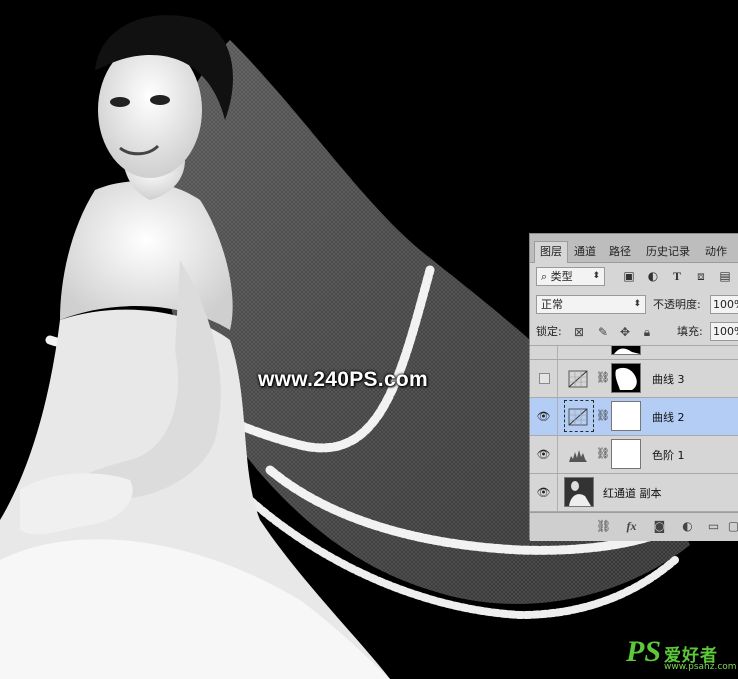  What do you see at coordinates (591, 304) in the screenshot?
I see `blend-mode-select: 正常 ⬍` at bounding box center [591, 304].